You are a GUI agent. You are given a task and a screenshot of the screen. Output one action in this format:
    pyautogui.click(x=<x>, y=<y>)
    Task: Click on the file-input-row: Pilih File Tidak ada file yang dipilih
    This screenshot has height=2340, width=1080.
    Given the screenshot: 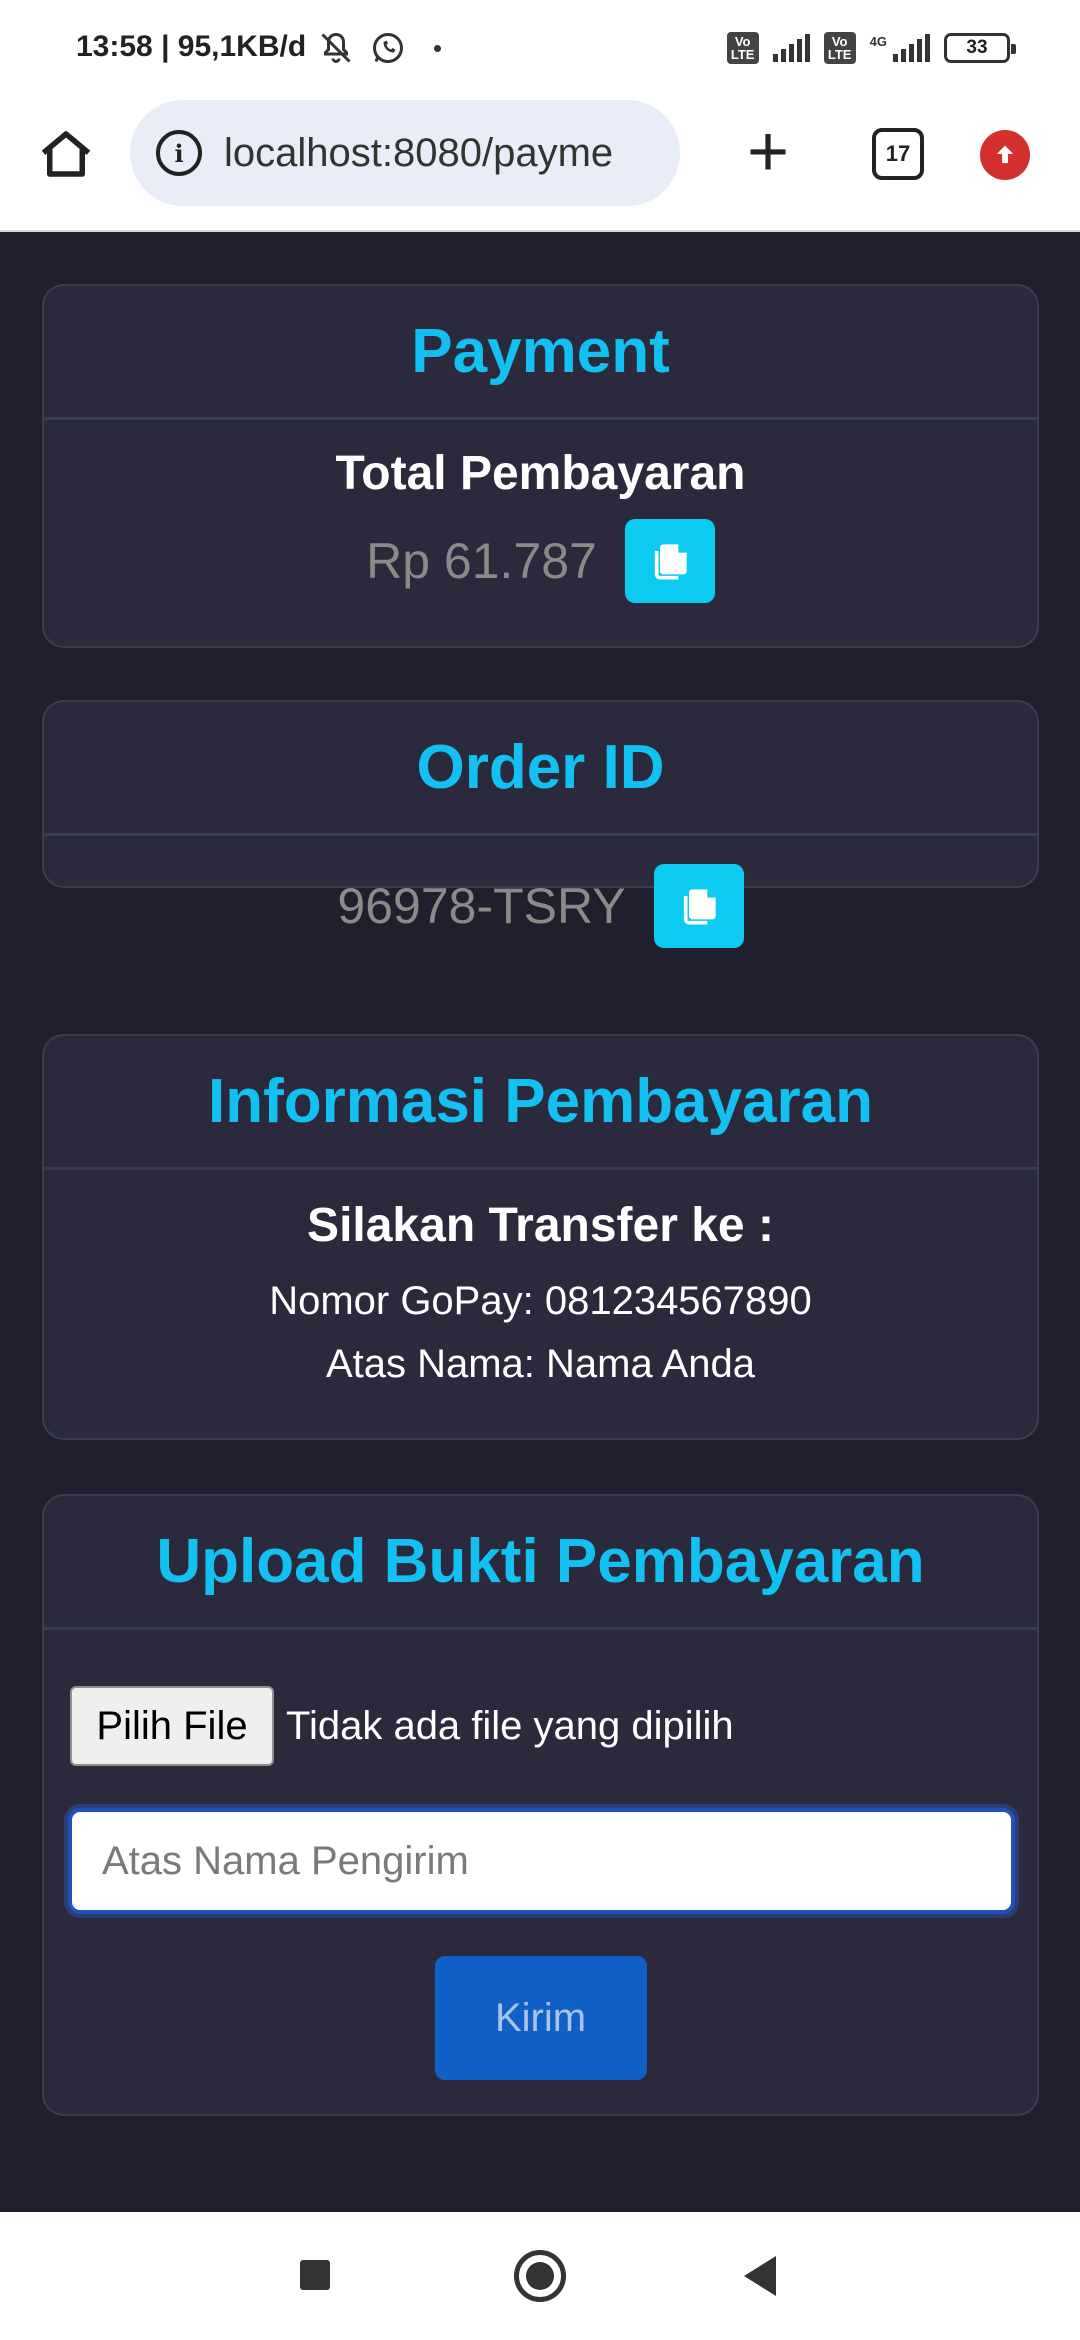 What is the action you would take?
    pyautogui.click(x=540, y=1726)
    